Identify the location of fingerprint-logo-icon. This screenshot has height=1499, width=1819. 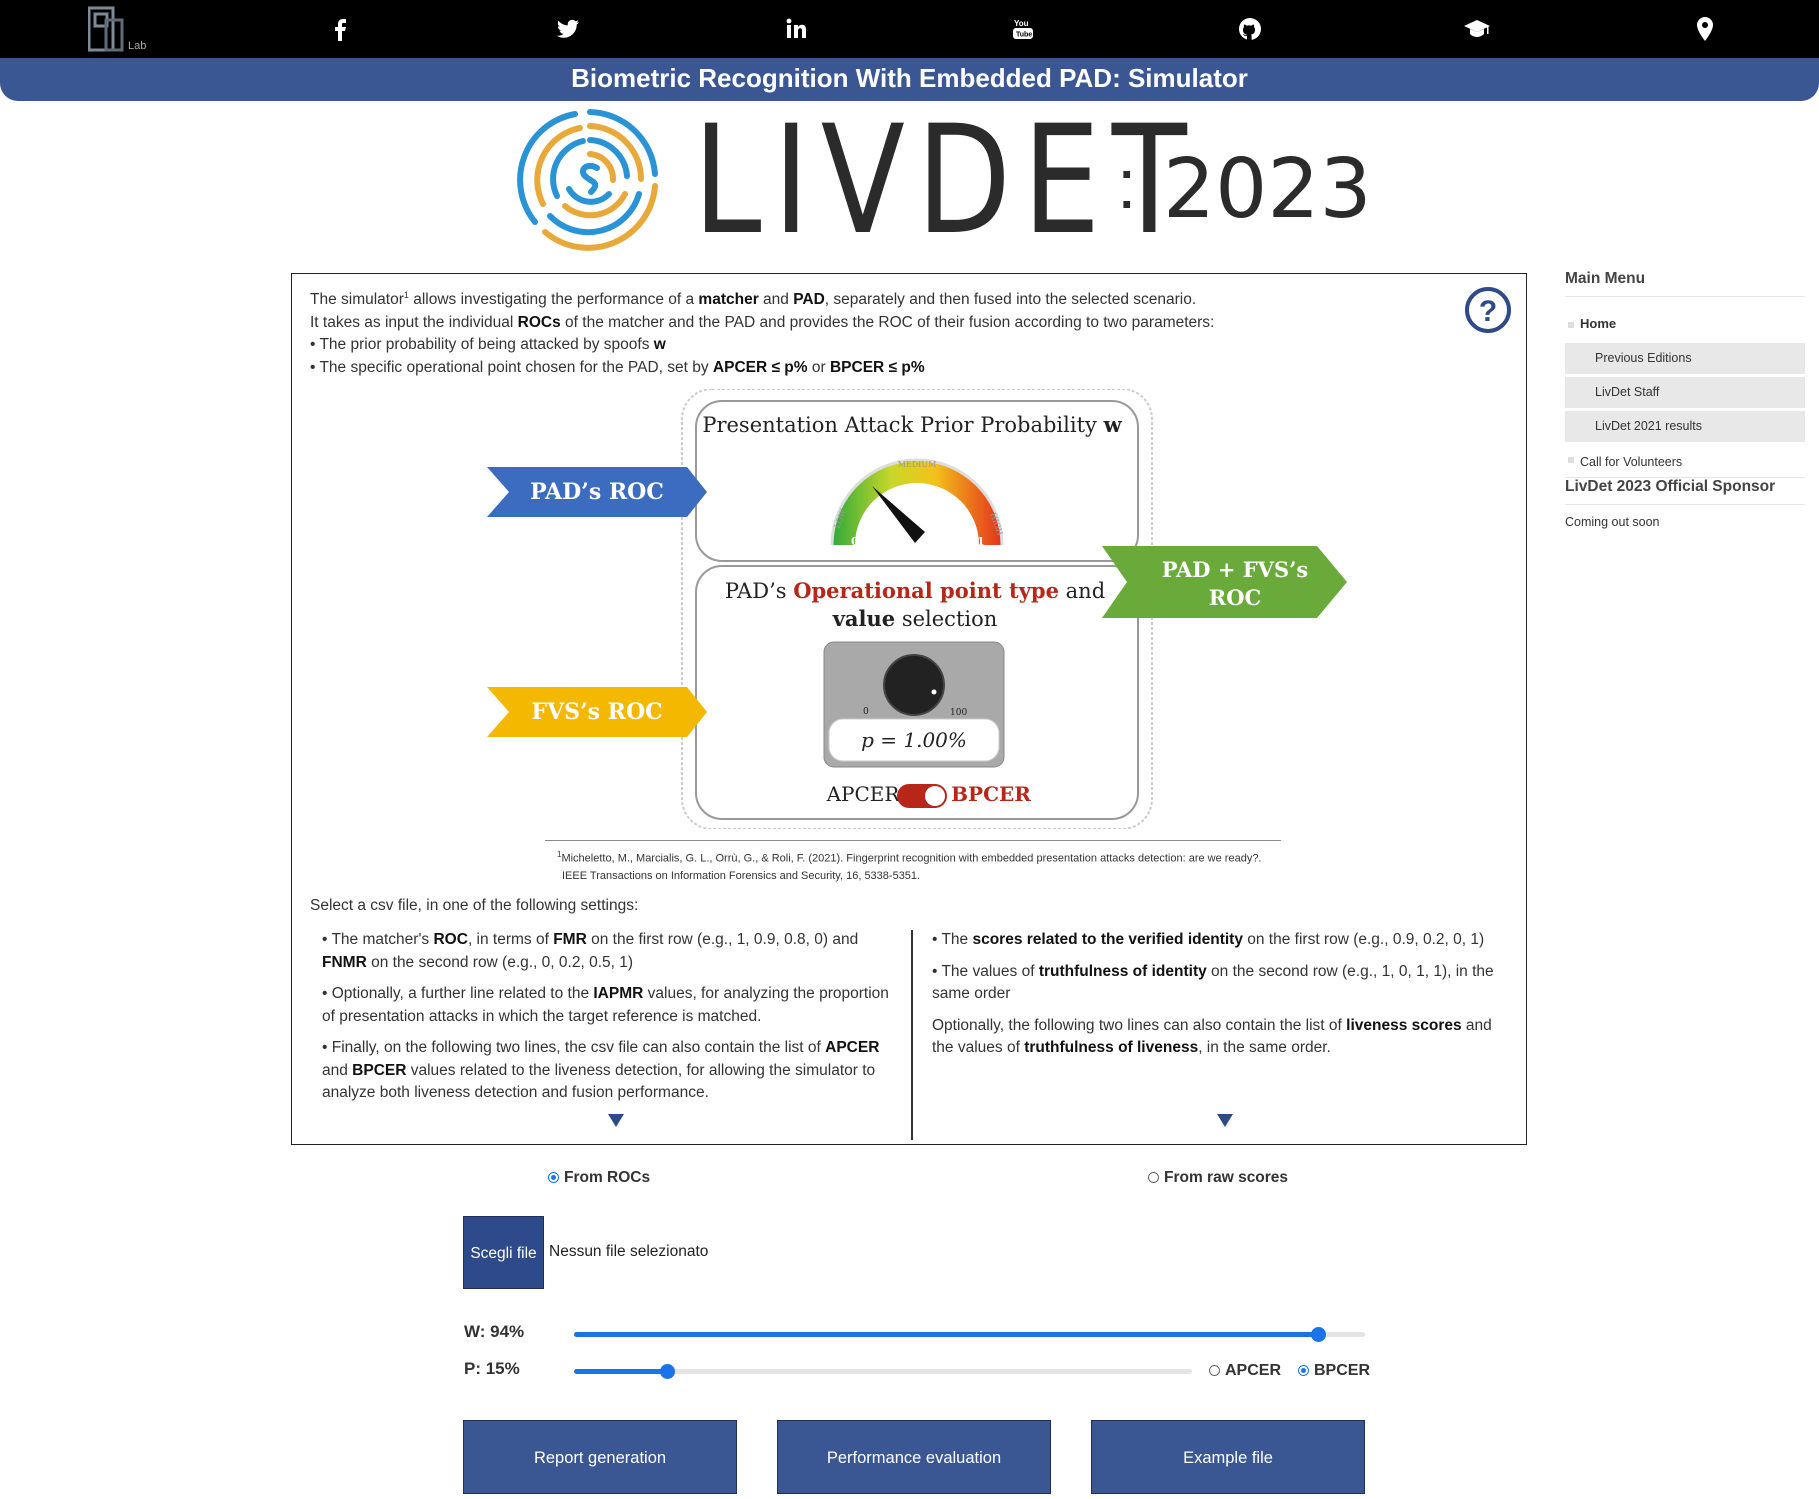
(587, 180).